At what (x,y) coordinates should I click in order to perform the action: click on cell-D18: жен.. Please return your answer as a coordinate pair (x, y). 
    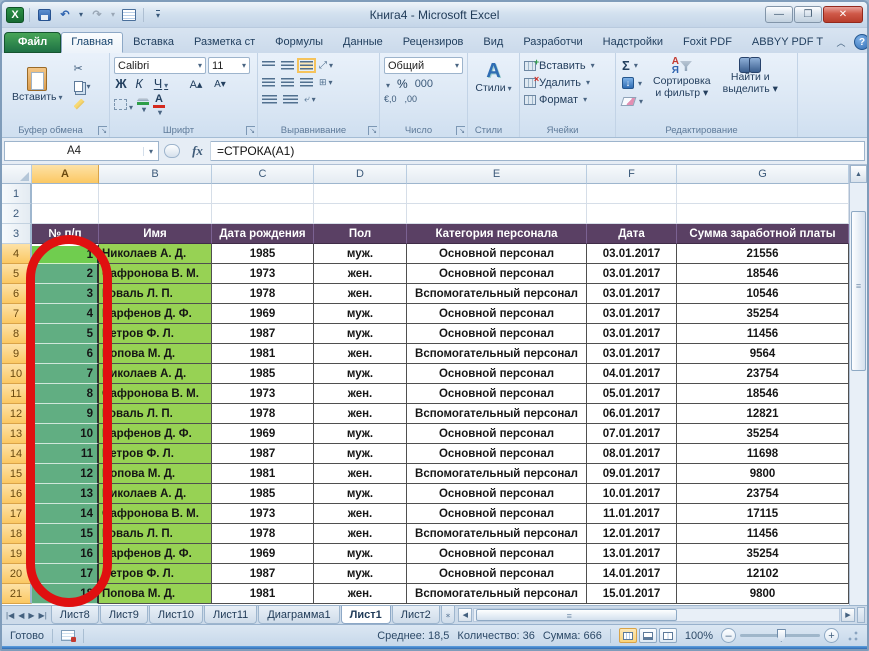
    Looking at the image, I should click on (360, 534).